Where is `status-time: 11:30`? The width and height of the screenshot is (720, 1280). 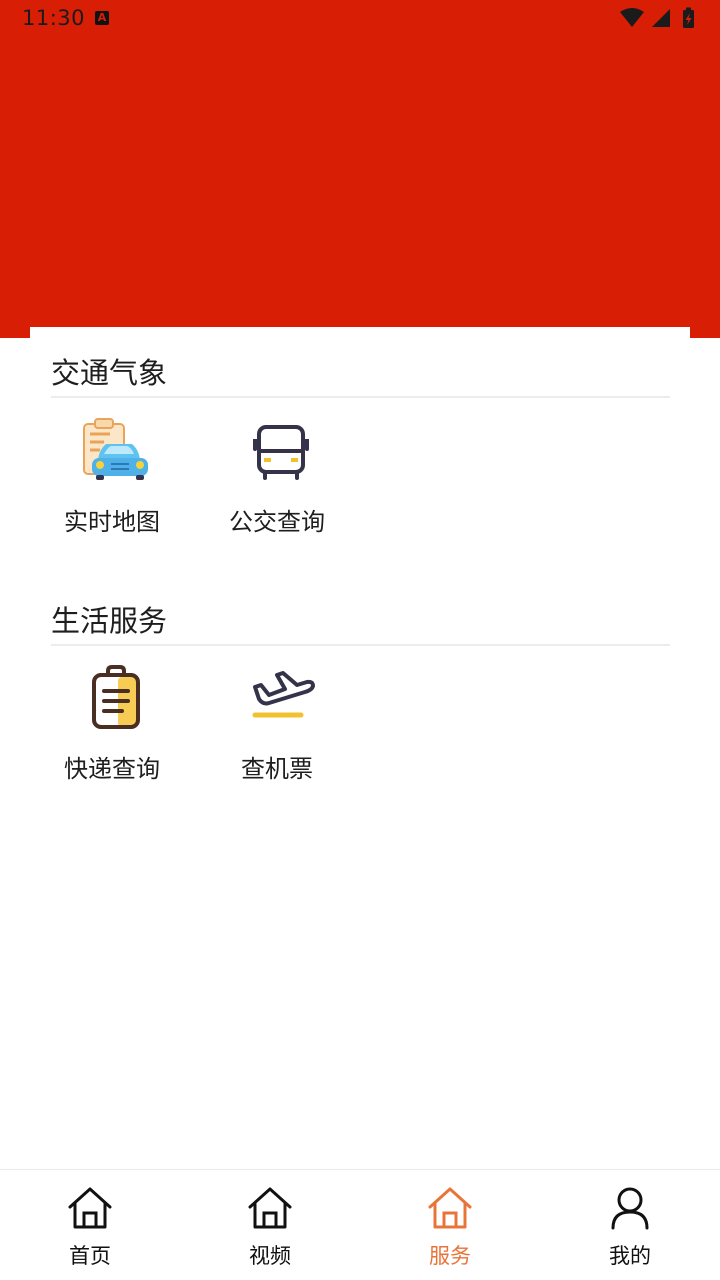
status-time: 11:30 is located at coordinates (54, 18).